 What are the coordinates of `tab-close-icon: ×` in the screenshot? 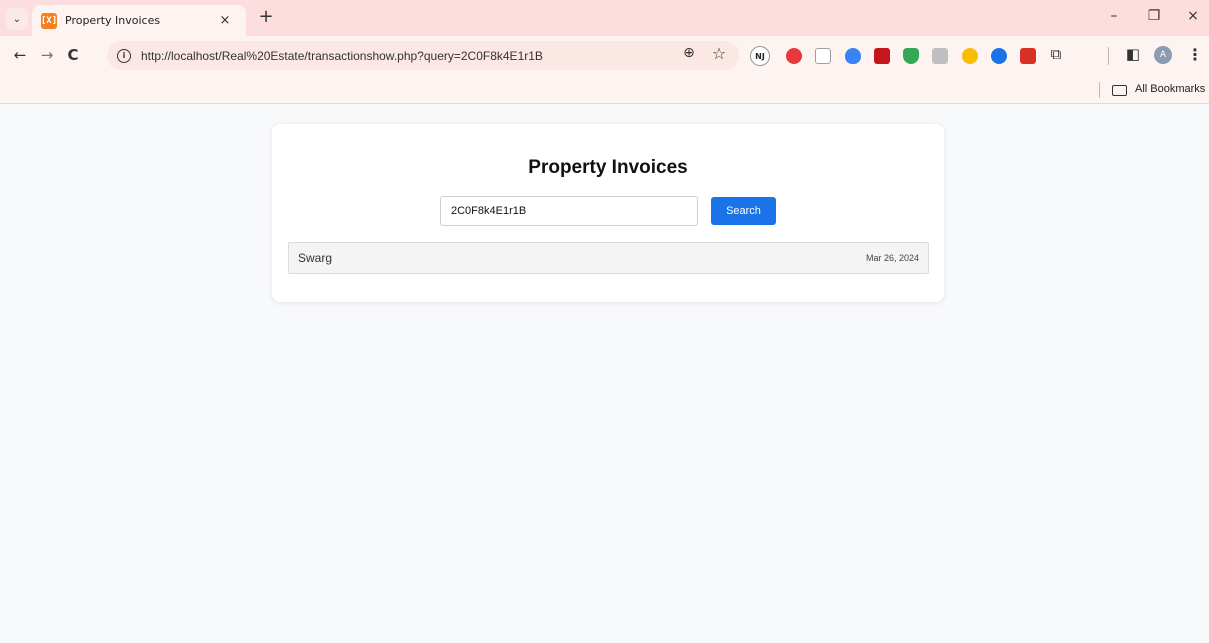 It's located at (225, 20).